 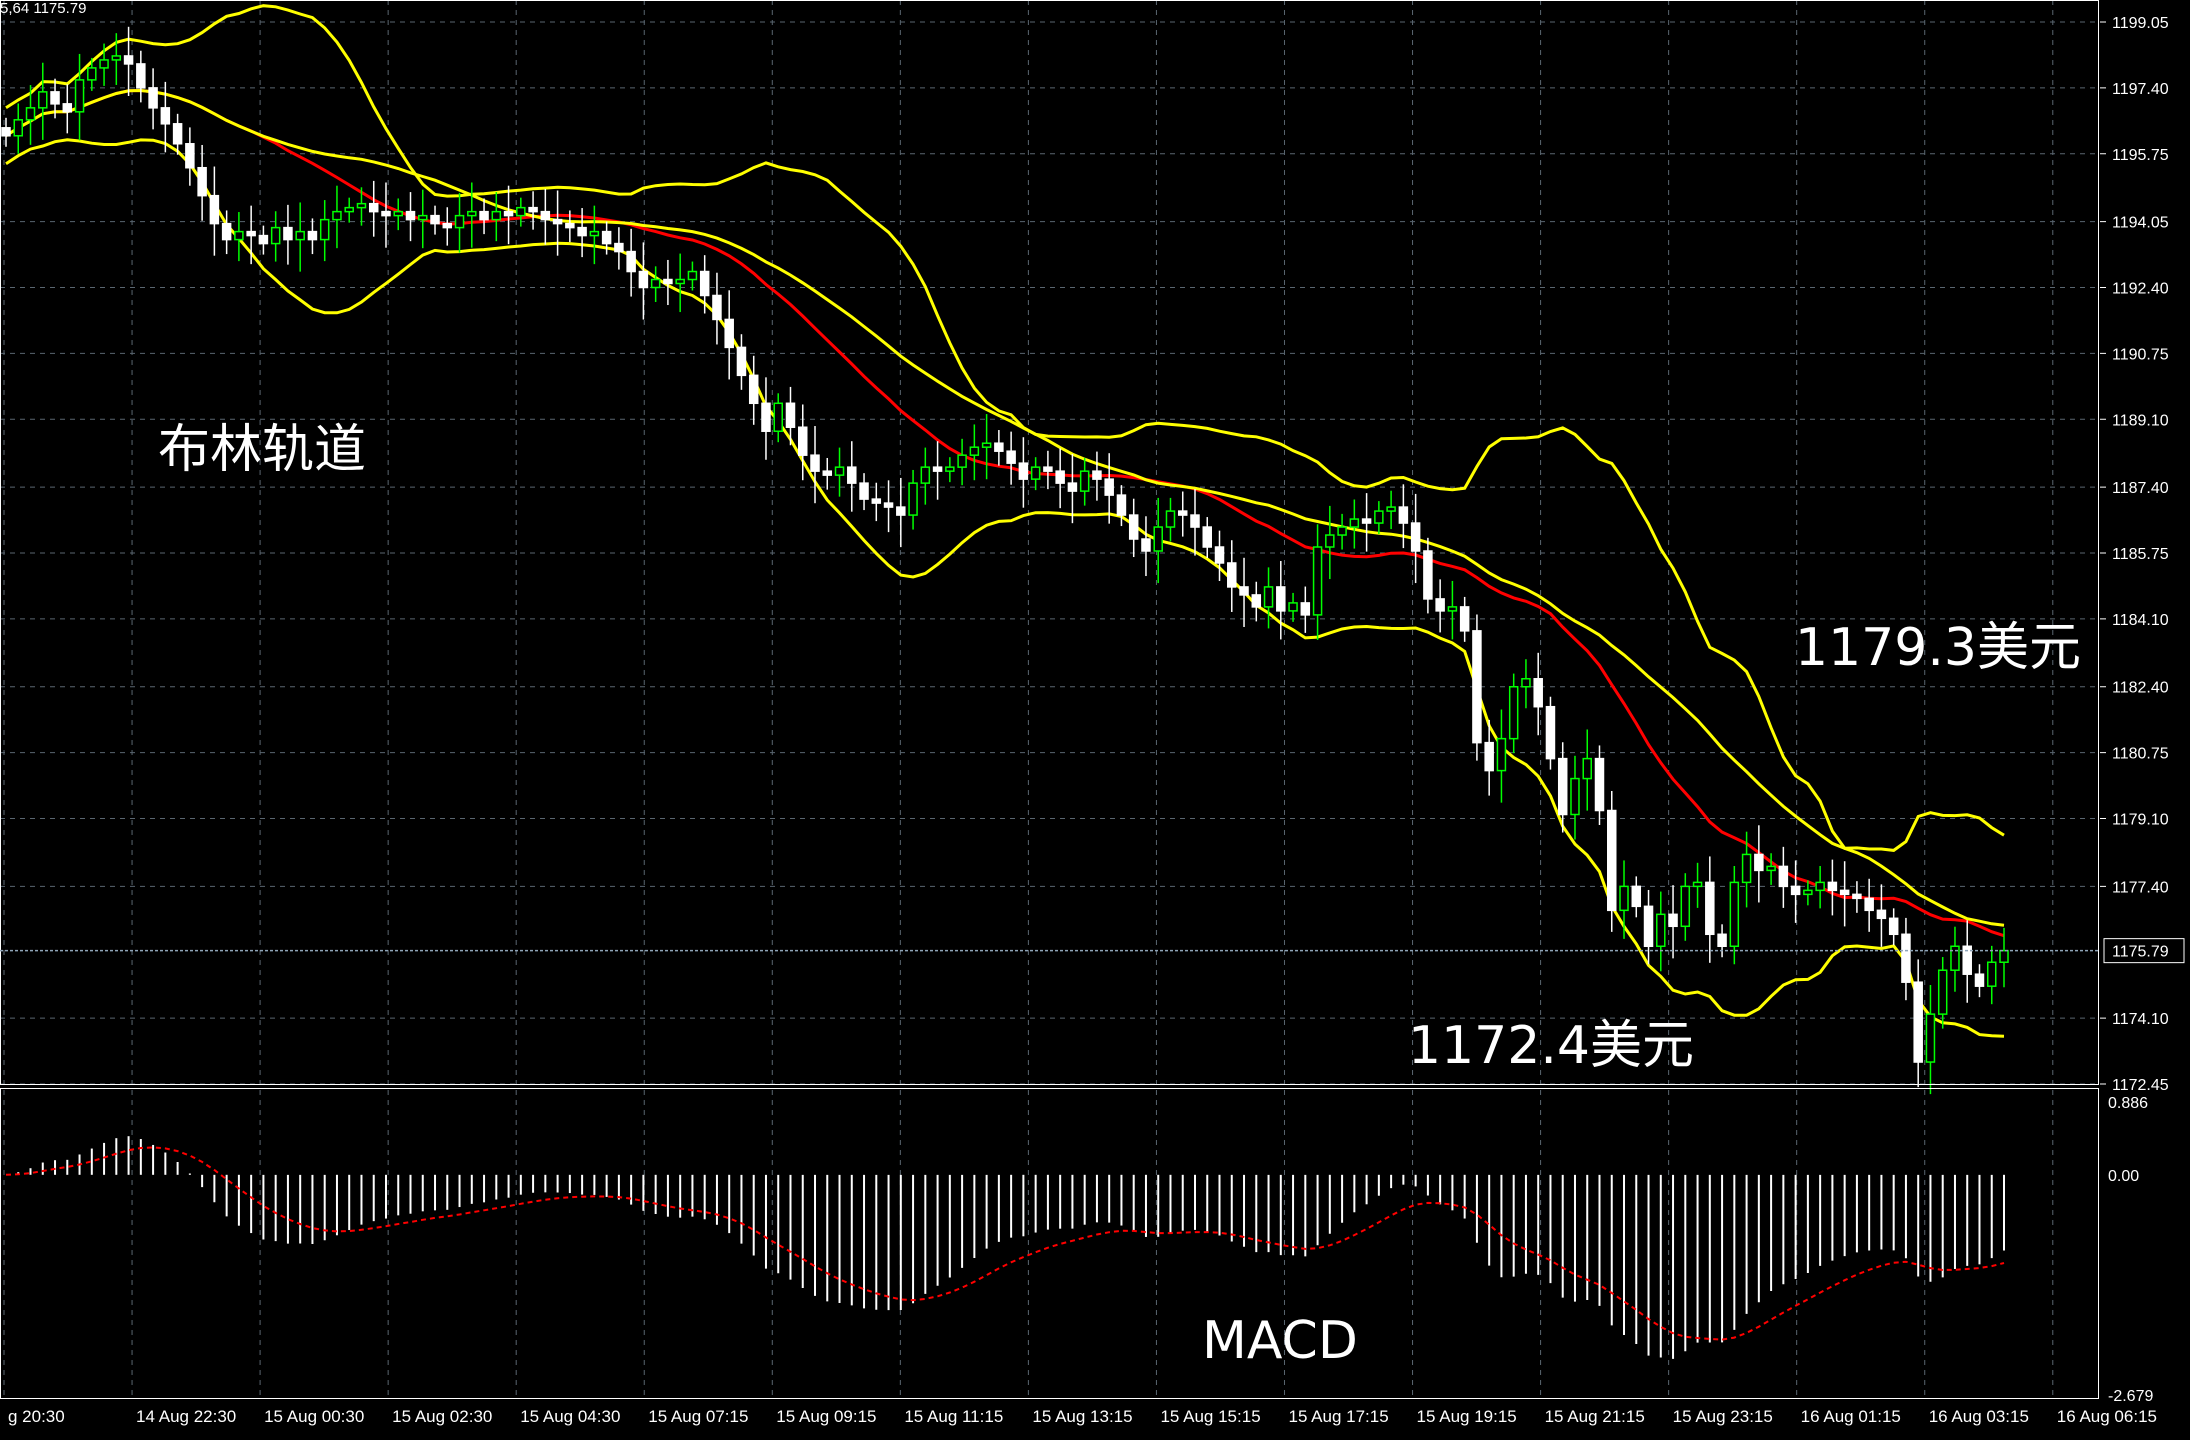 What do you see at coordinates (1851, 1416) in the screenshot?
I see `time-tick-label: 16 Aug 01:15` at bounding box center [1851, 1416].